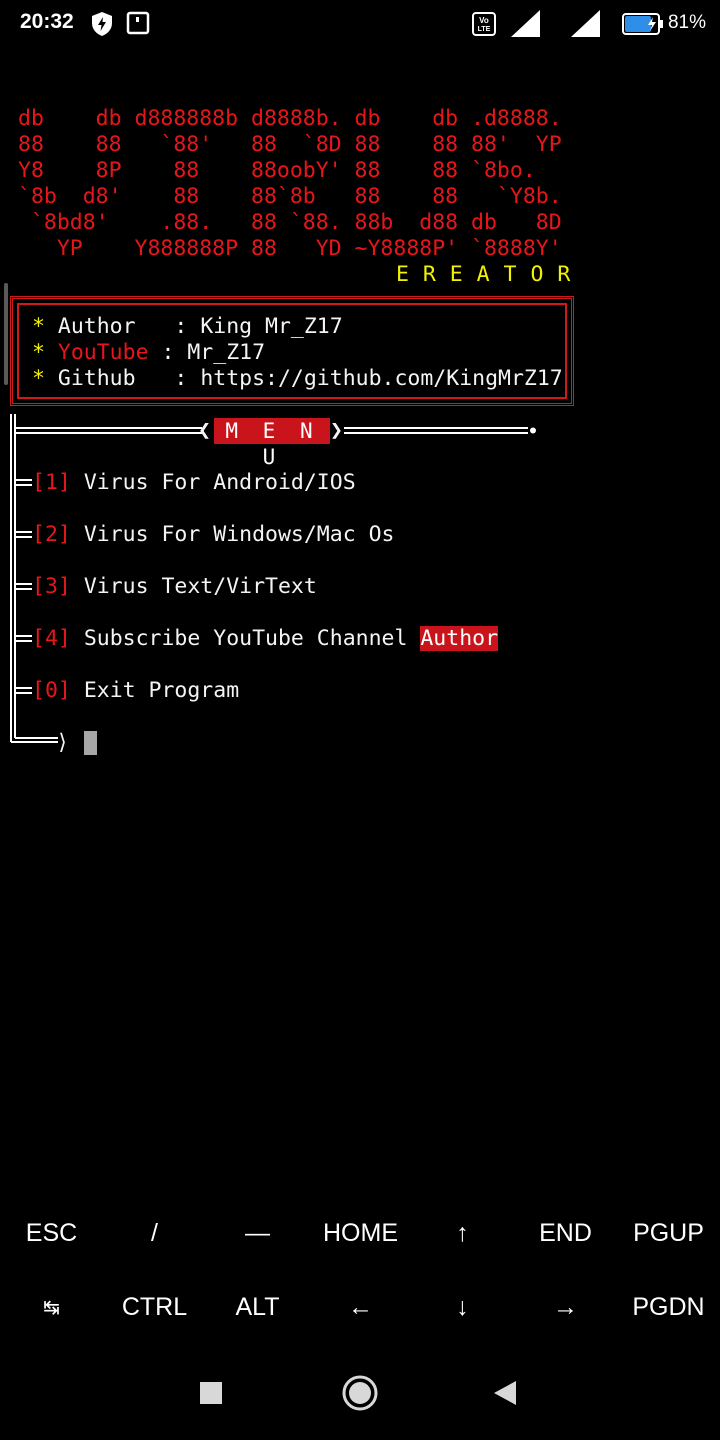  What do you see at coordinates (290, 222) in the screenshot?
I see `banner-line-5: `8bd8' .88. 88 `88. 88b d88 db 8D` at bounding box center [290, 222].